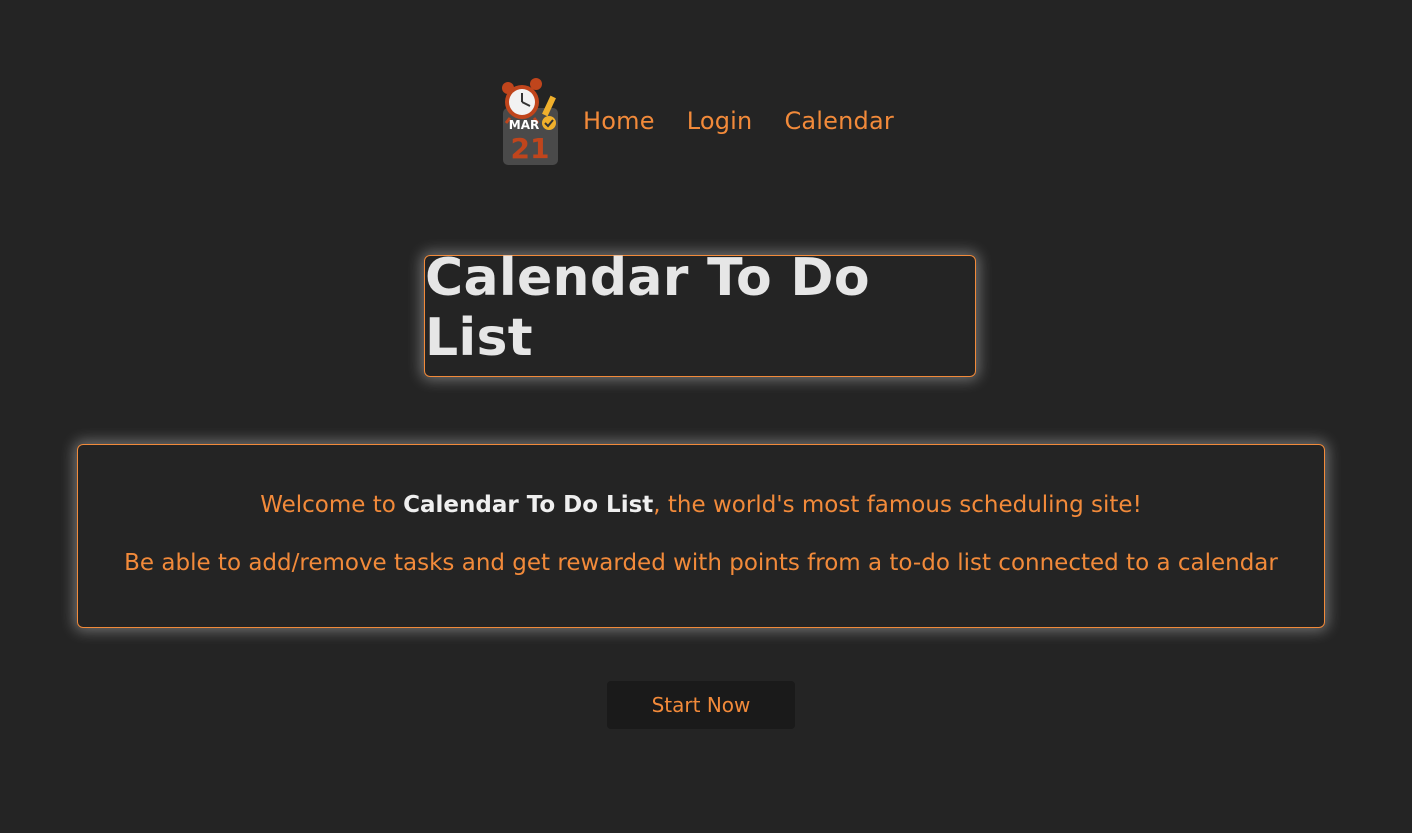  I want to click on logo-month: MAR, so click(524, 125).